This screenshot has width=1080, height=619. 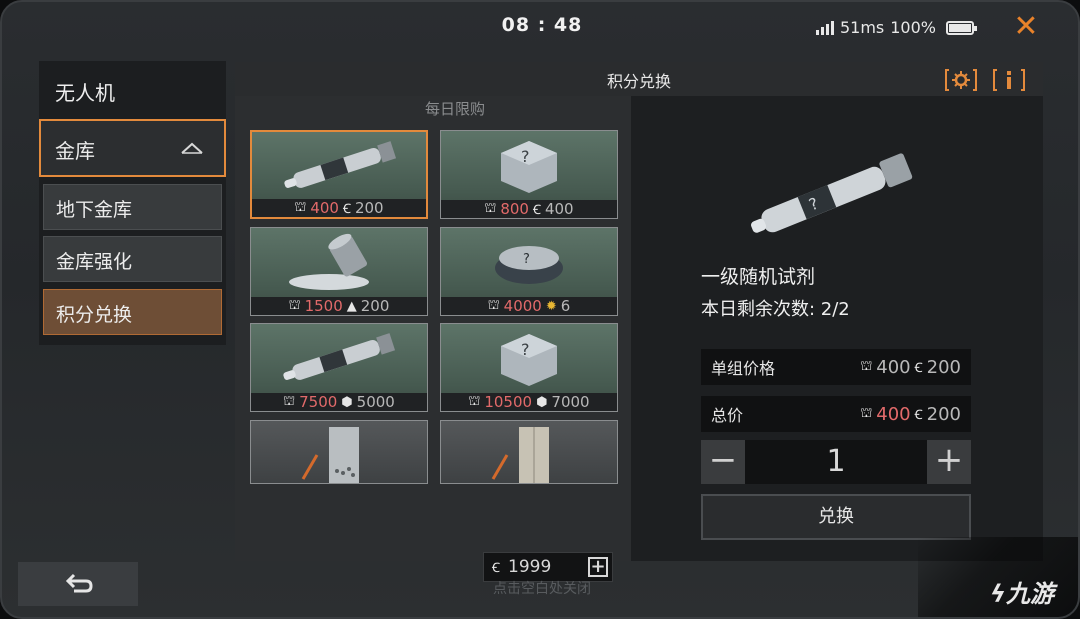 What do you see at coordinates (551, 306) in the screenshot?
I see `sun-icon: ✹` at bounding box center [551, 306].